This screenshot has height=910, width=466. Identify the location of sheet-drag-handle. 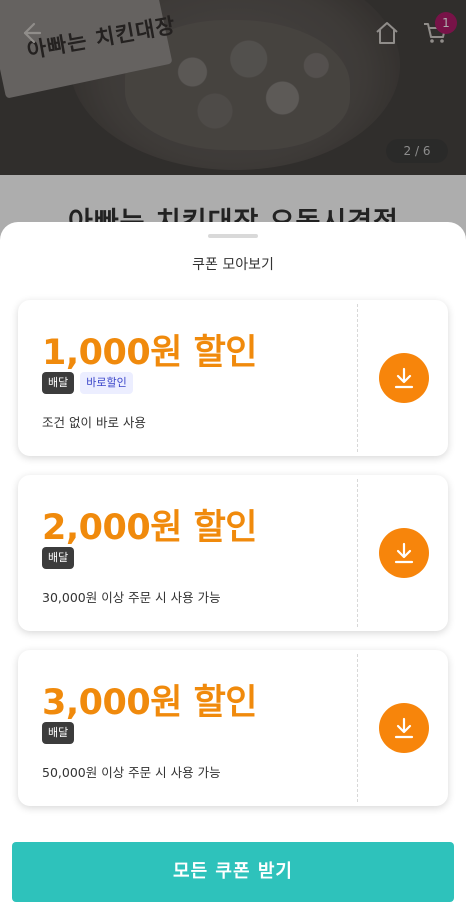
(233, 236).